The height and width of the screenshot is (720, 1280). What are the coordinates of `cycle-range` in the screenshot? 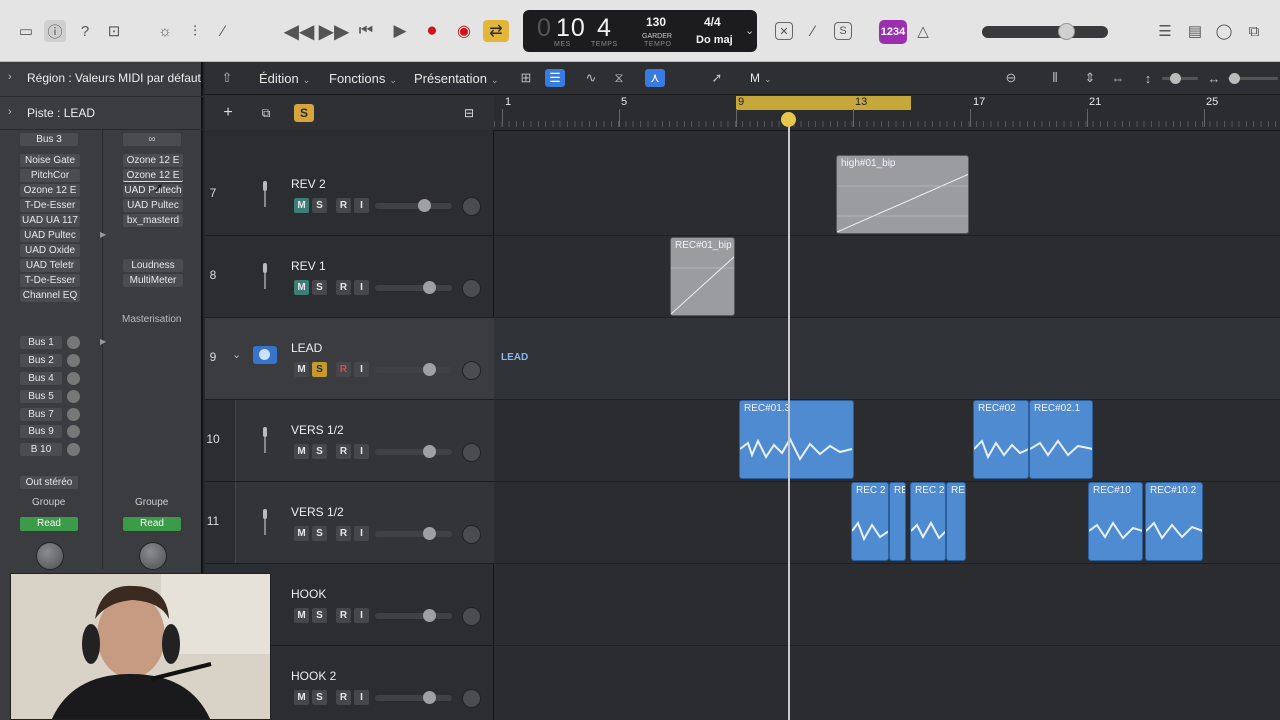 It's located at (823, 103).